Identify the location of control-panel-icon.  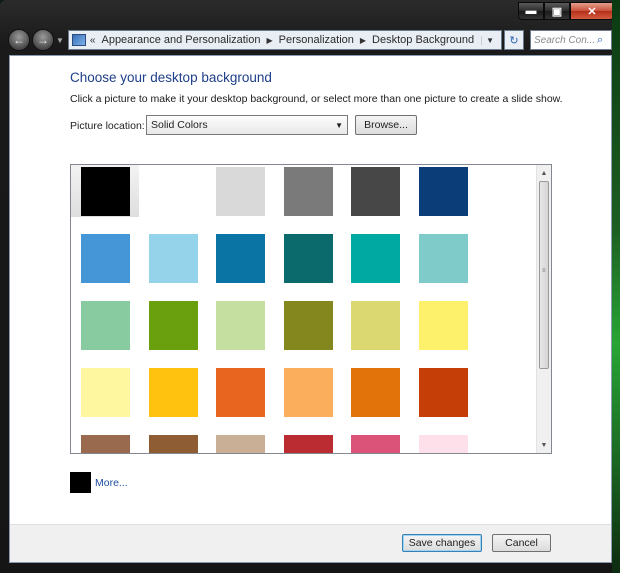
(78, 40).